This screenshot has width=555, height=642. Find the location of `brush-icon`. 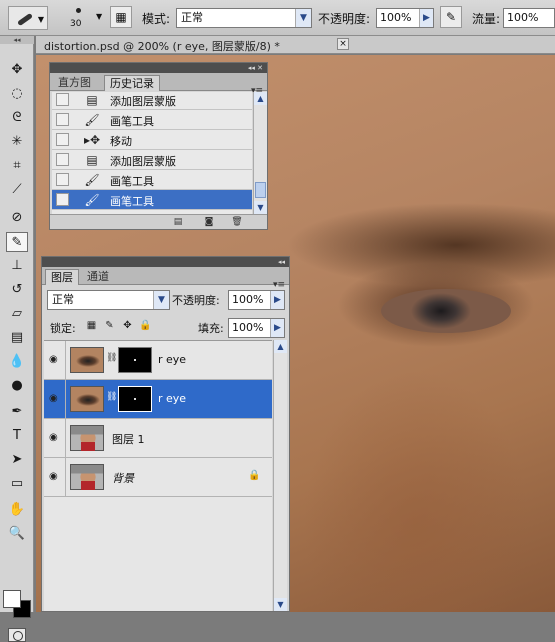

brush-icon is located at coordinates (25, 19).